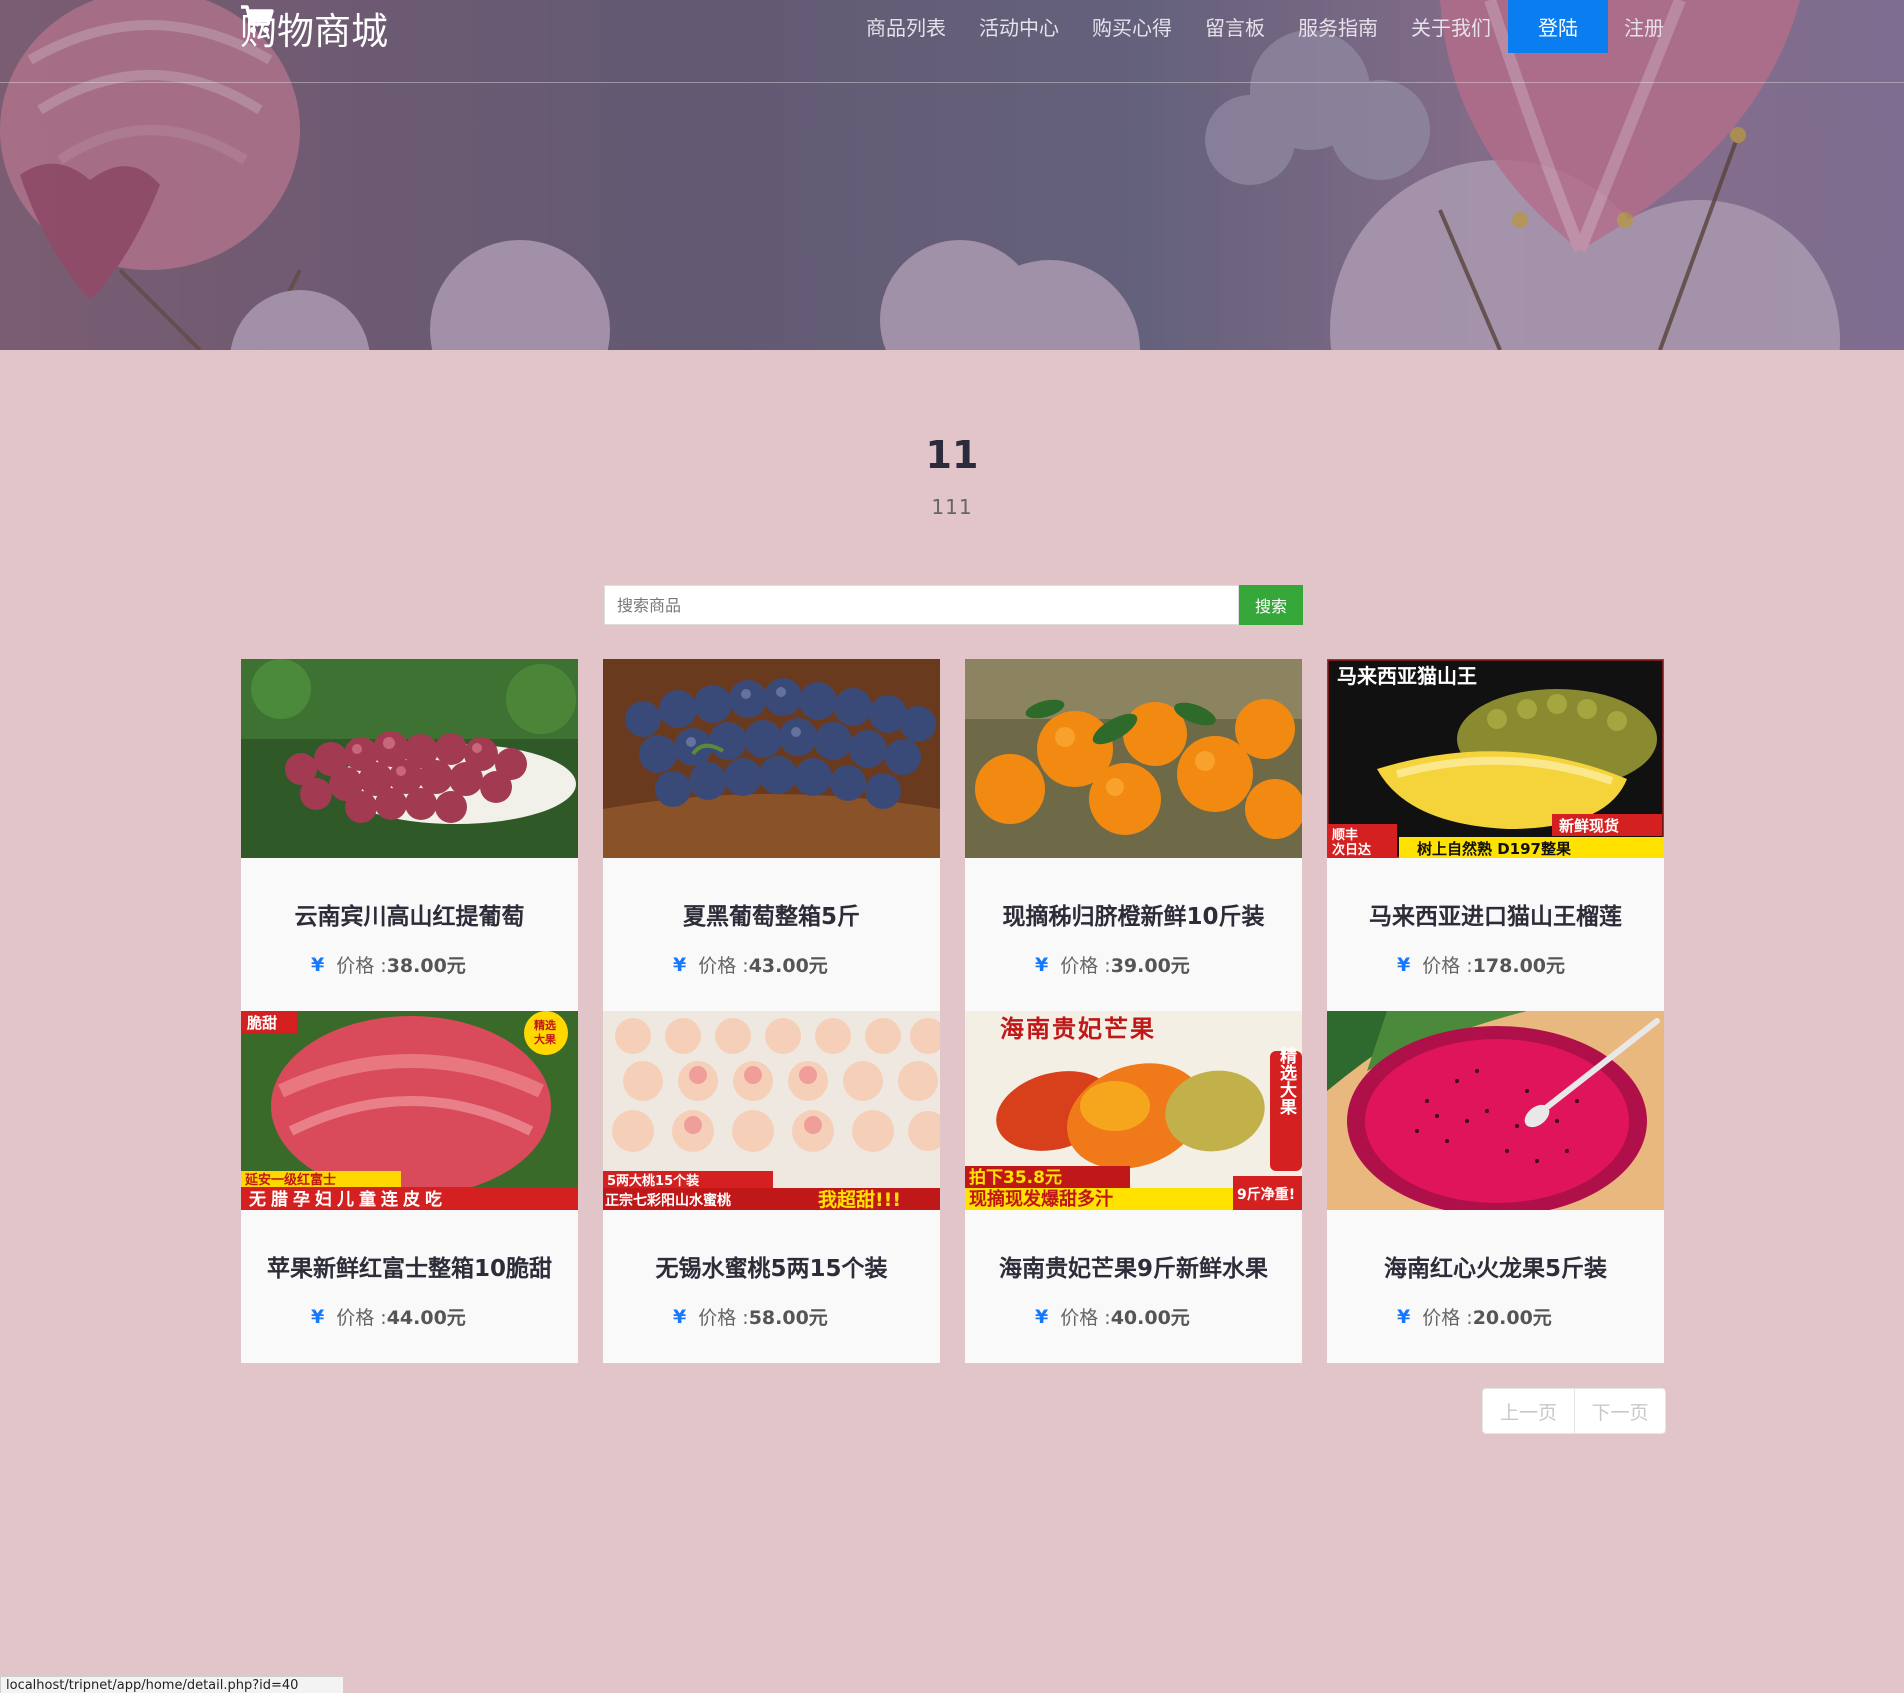 This screenshot has width=1904, height=1693. I want to click on product-price: ¥ 价格 : 38.00元, so click(388, 964).